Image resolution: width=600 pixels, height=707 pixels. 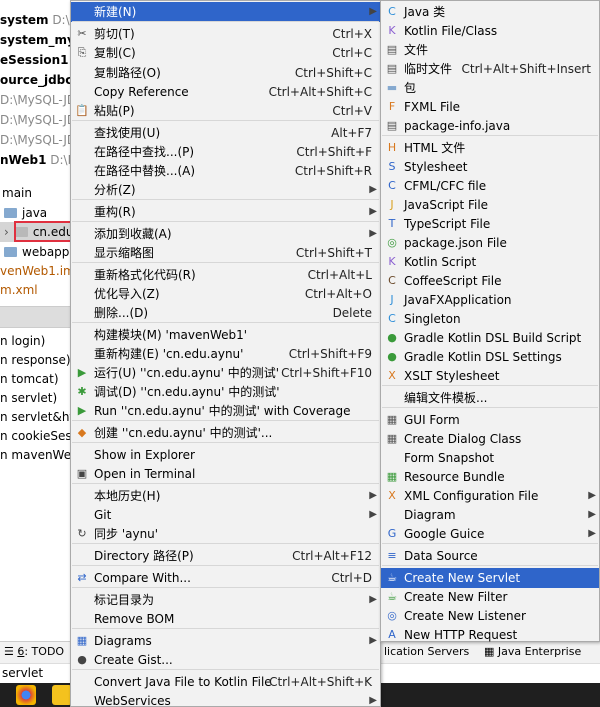 I want to click on context_menu-item: ✂ 剪切(T) Ctrl+X, so click(x=225, y=34).